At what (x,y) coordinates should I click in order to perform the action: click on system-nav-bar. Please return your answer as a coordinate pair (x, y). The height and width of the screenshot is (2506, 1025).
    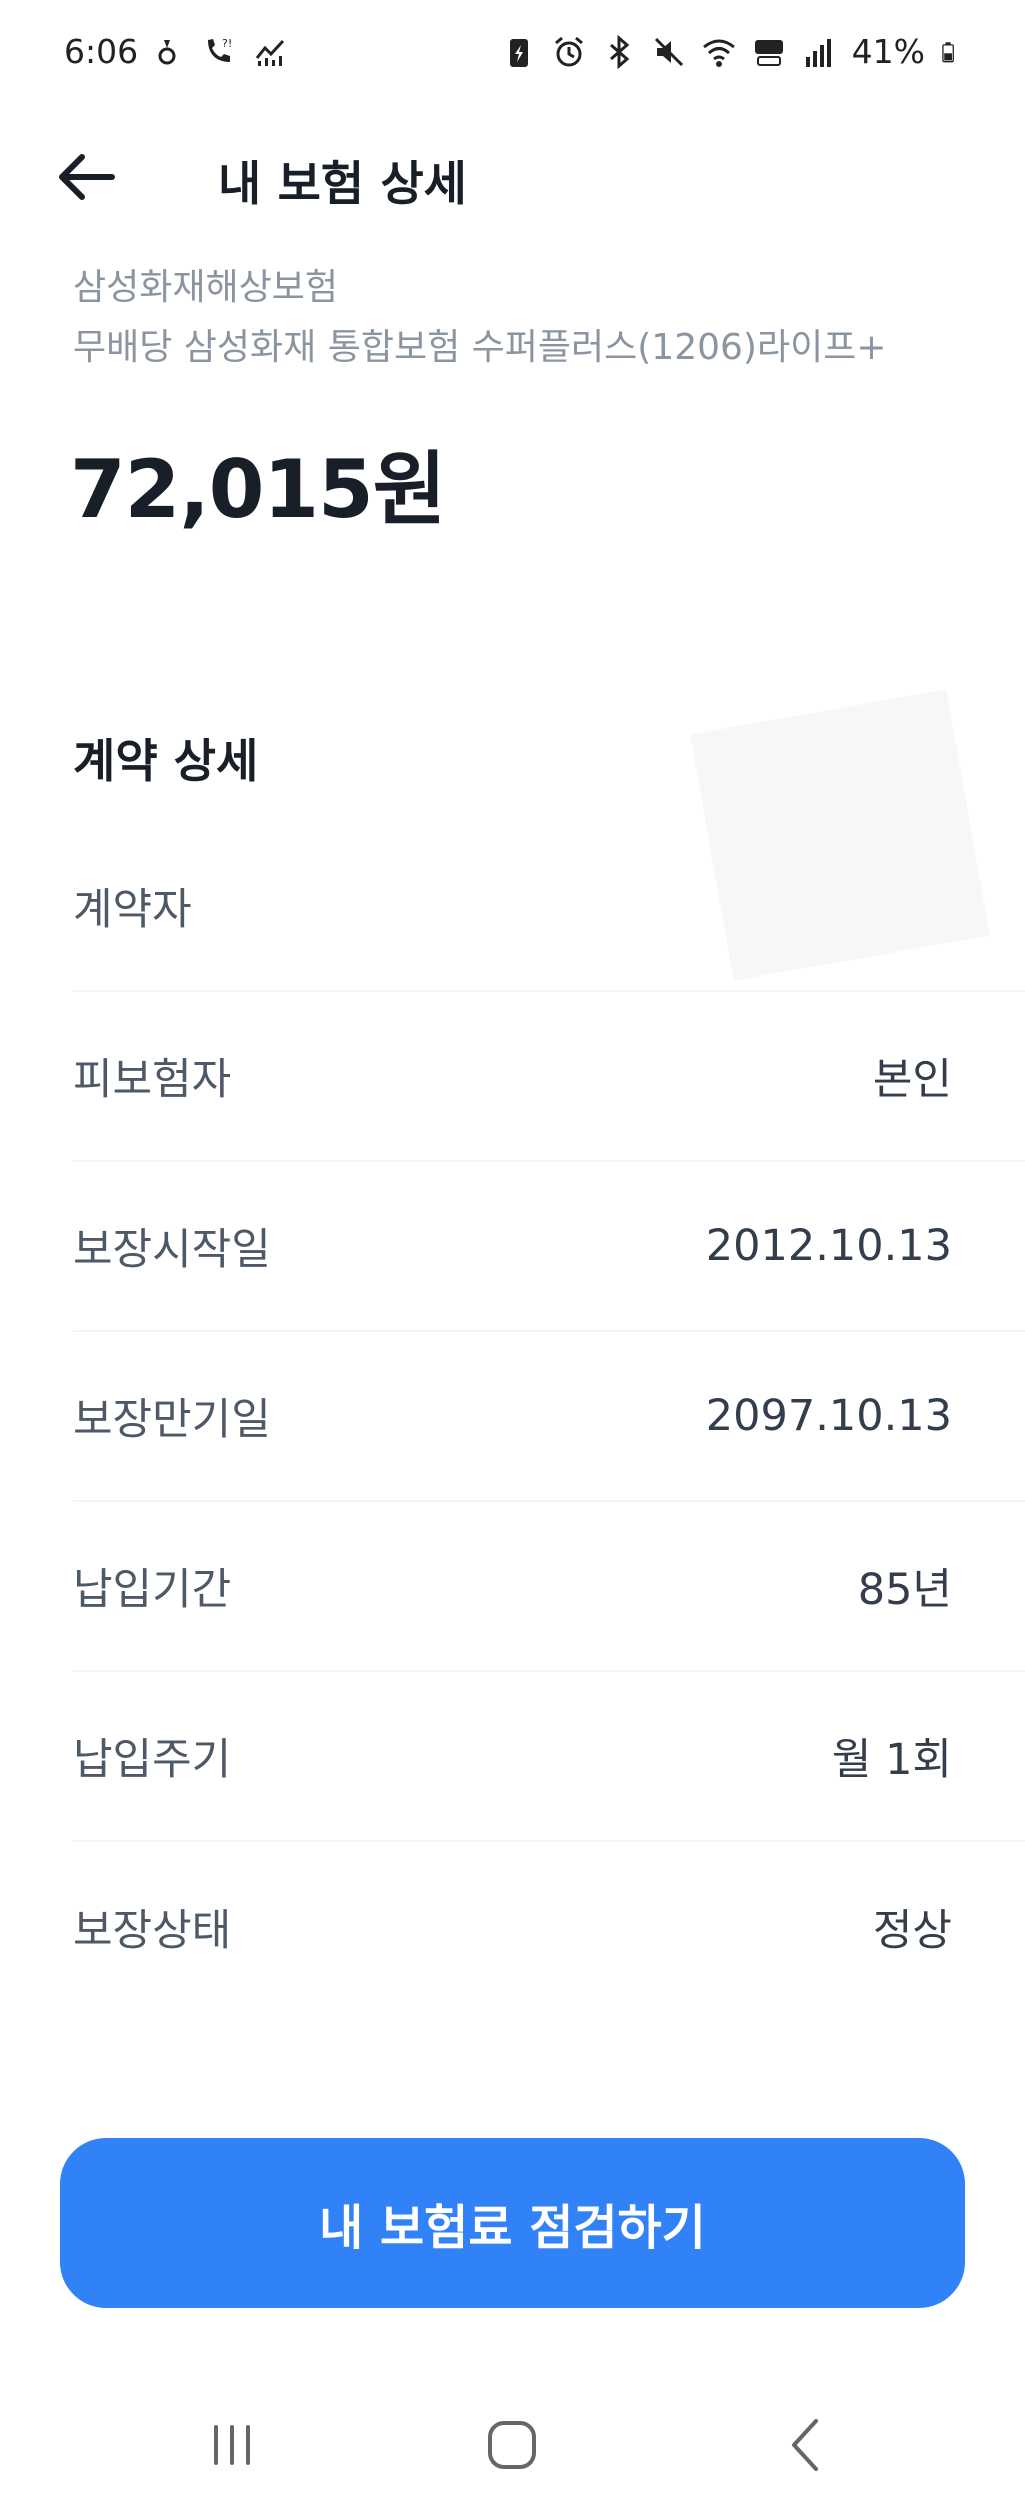
    Looking at the image, I should click on (512, 2443).